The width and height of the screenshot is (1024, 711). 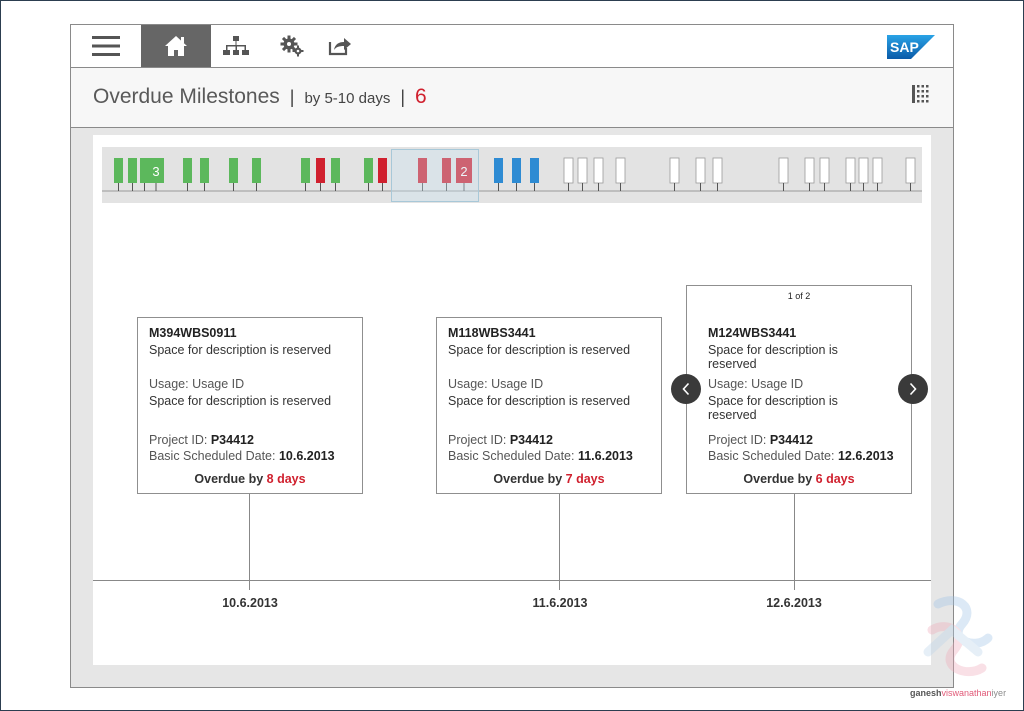 I want to click on timeline-overview: 3 2, so click(x=512, y=175).